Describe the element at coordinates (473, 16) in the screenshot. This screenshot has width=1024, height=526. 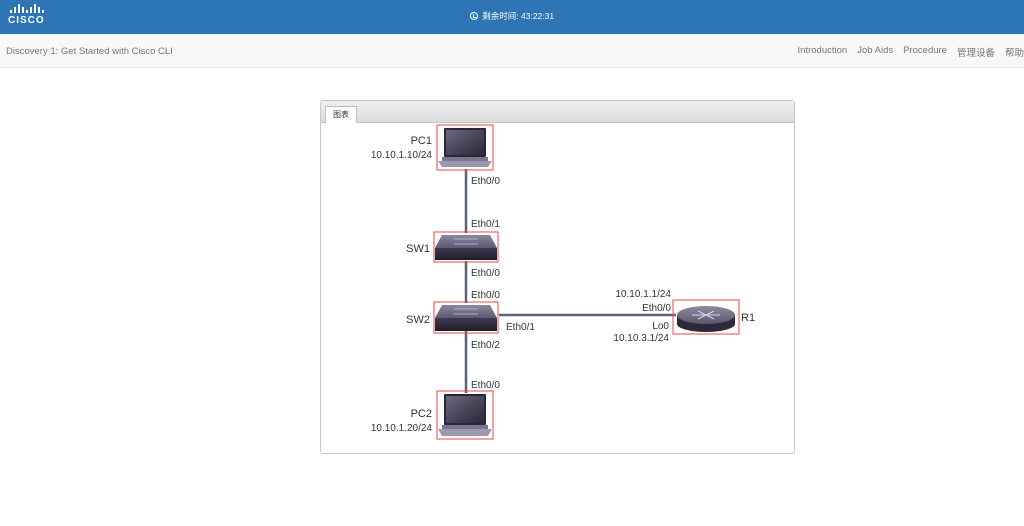
I see `clock-icon` at that location.